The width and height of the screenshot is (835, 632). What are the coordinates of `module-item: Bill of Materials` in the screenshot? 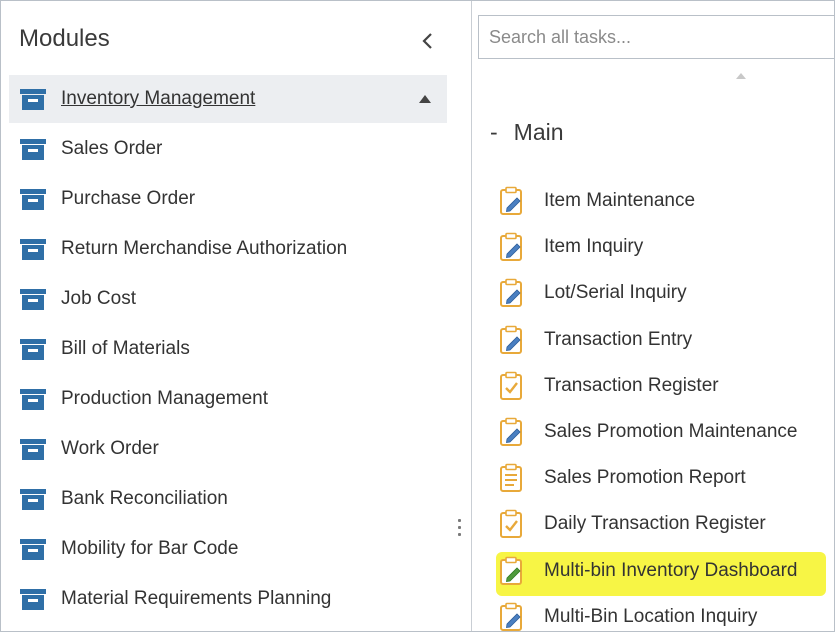 It's located at (228, 349).